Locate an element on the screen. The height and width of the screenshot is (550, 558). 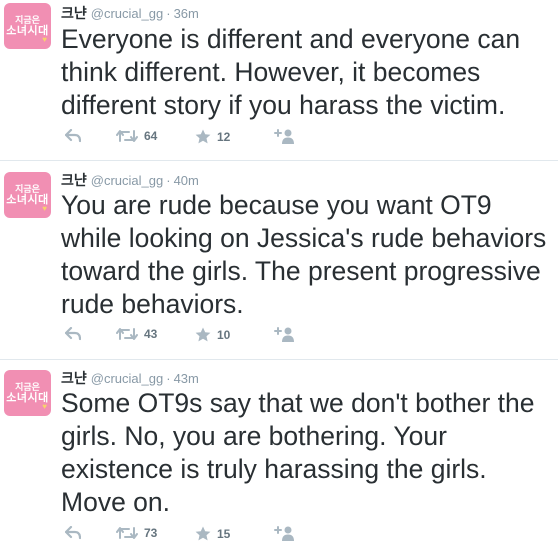
favorite-button: 15 is located at coordinates (212, 533).